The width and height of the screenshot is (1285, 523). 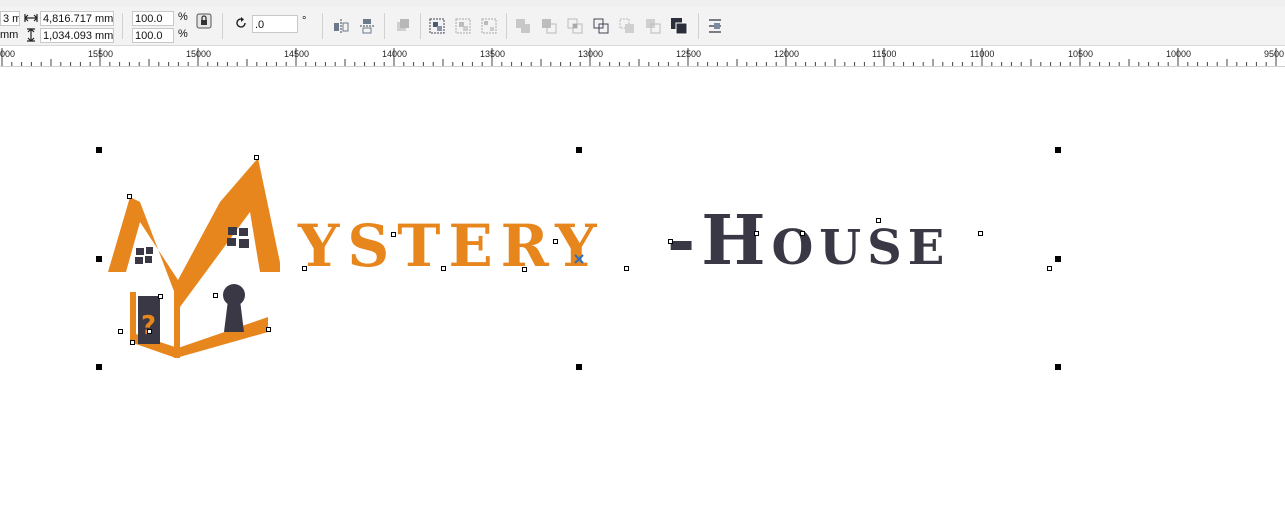 What do you see at coordinates (627, 26) in the screenshot?
I see `front-minus-back-icon` at bounding box center [627, 26].